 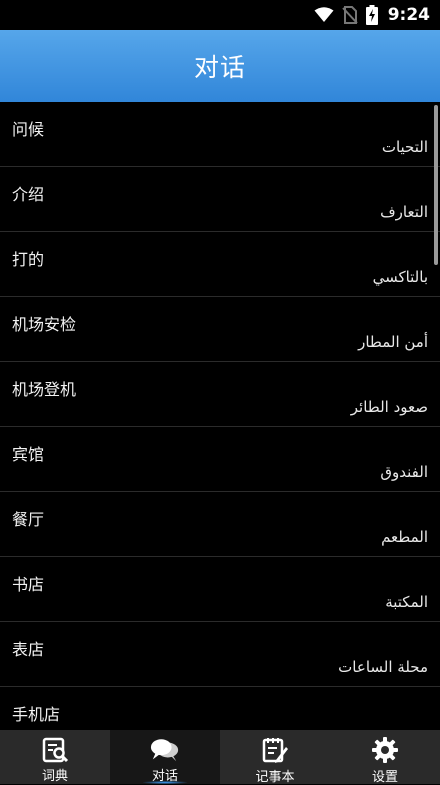 I want to click on item-arabic-label: التحيات, so click(x=404, y=147).